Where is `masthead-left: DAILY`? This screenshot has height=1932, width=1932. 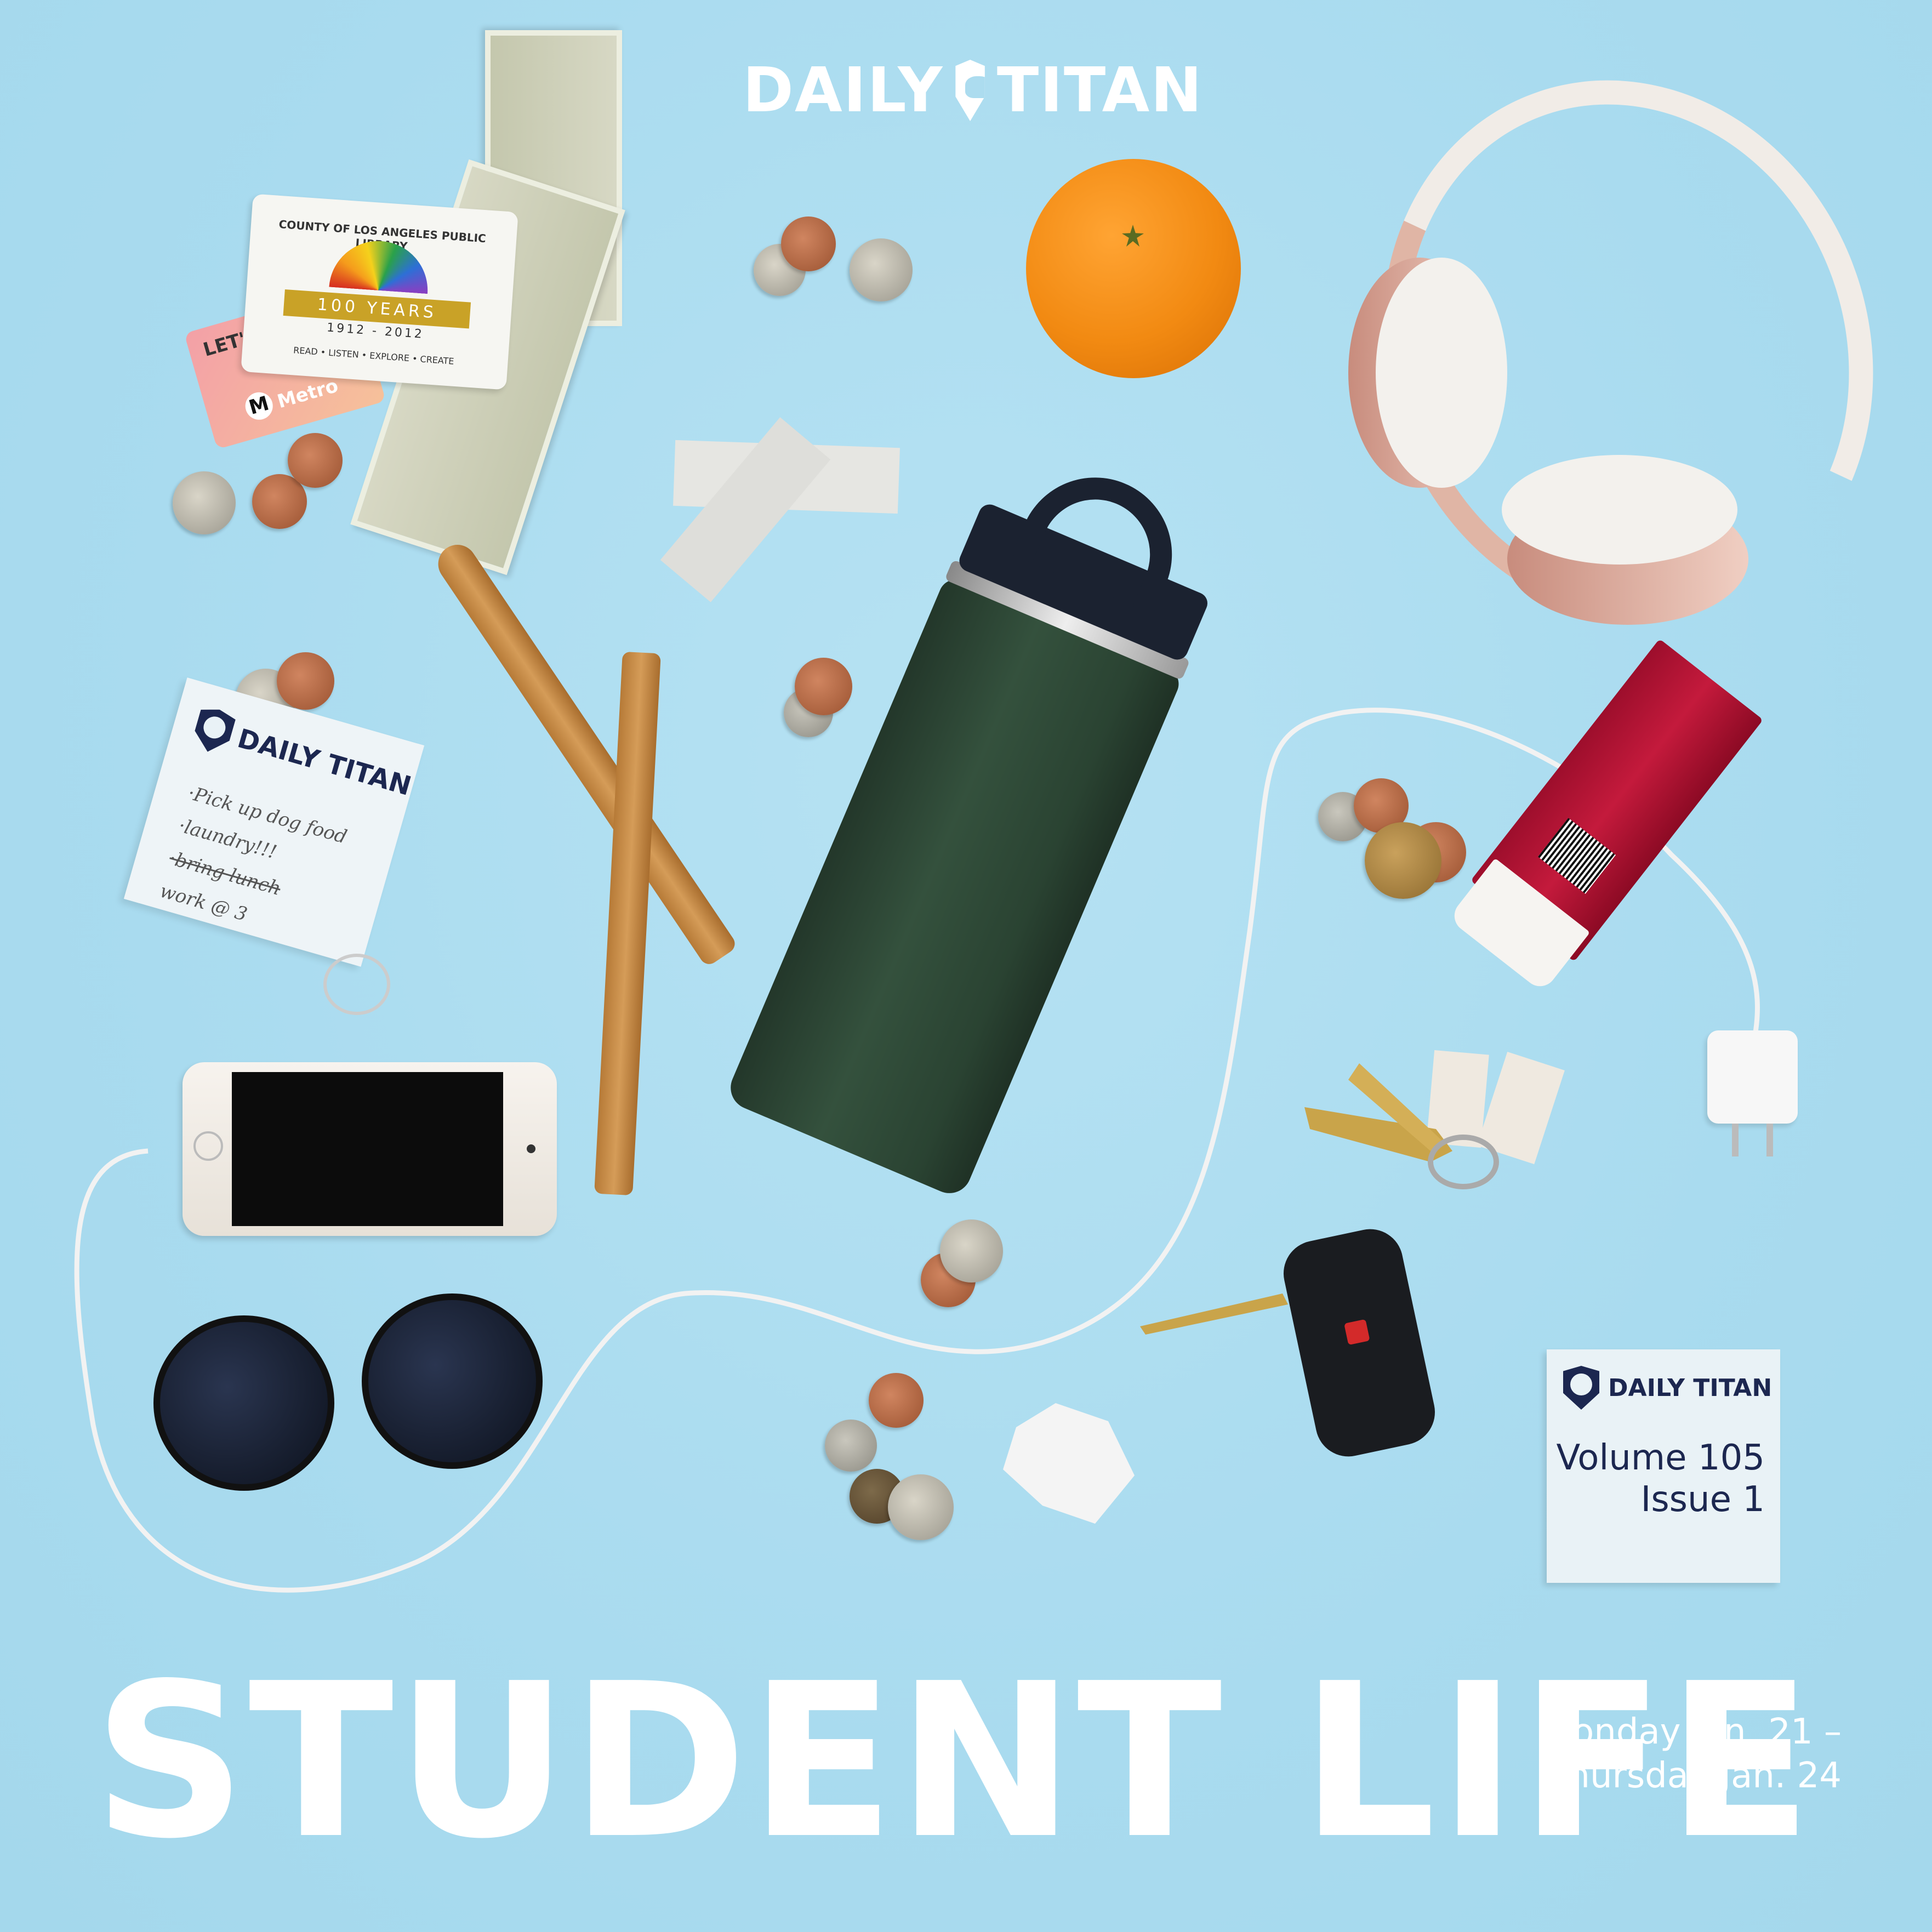 masthead-left: DAILY is located at coordinates (843, 90).